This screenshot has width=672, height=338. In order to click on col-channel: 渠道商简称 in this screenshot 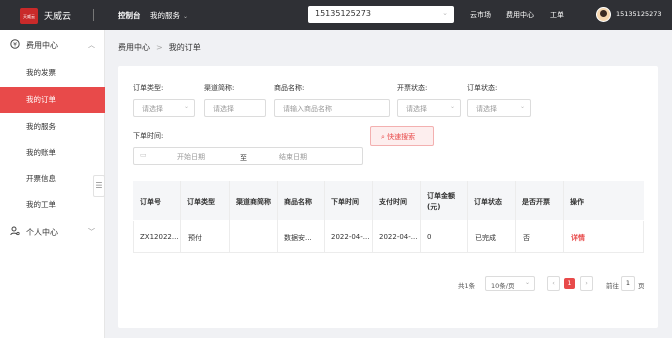, I will do `click(253, 202)`.